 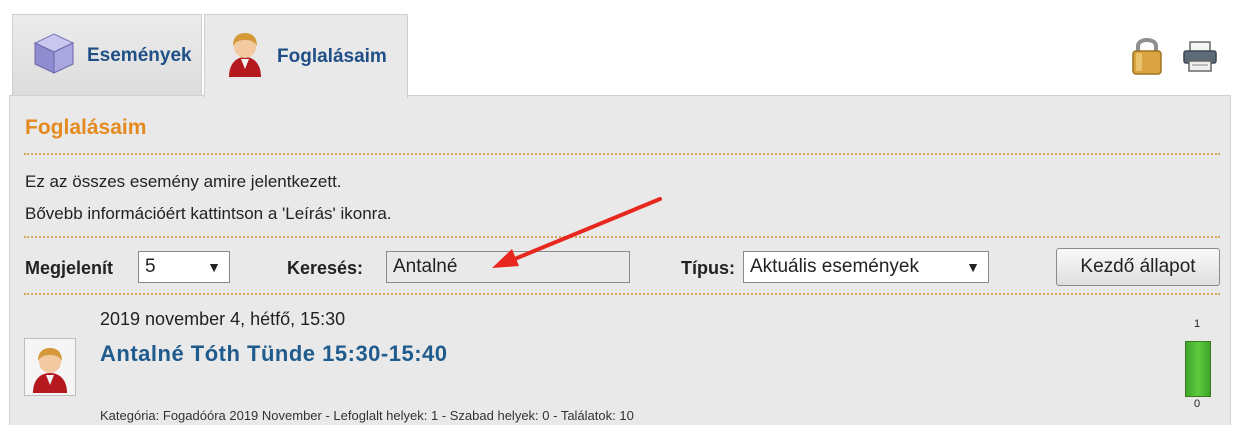 I want to click on capacity-indicator: 1 0, so click(x=1197, y=371).